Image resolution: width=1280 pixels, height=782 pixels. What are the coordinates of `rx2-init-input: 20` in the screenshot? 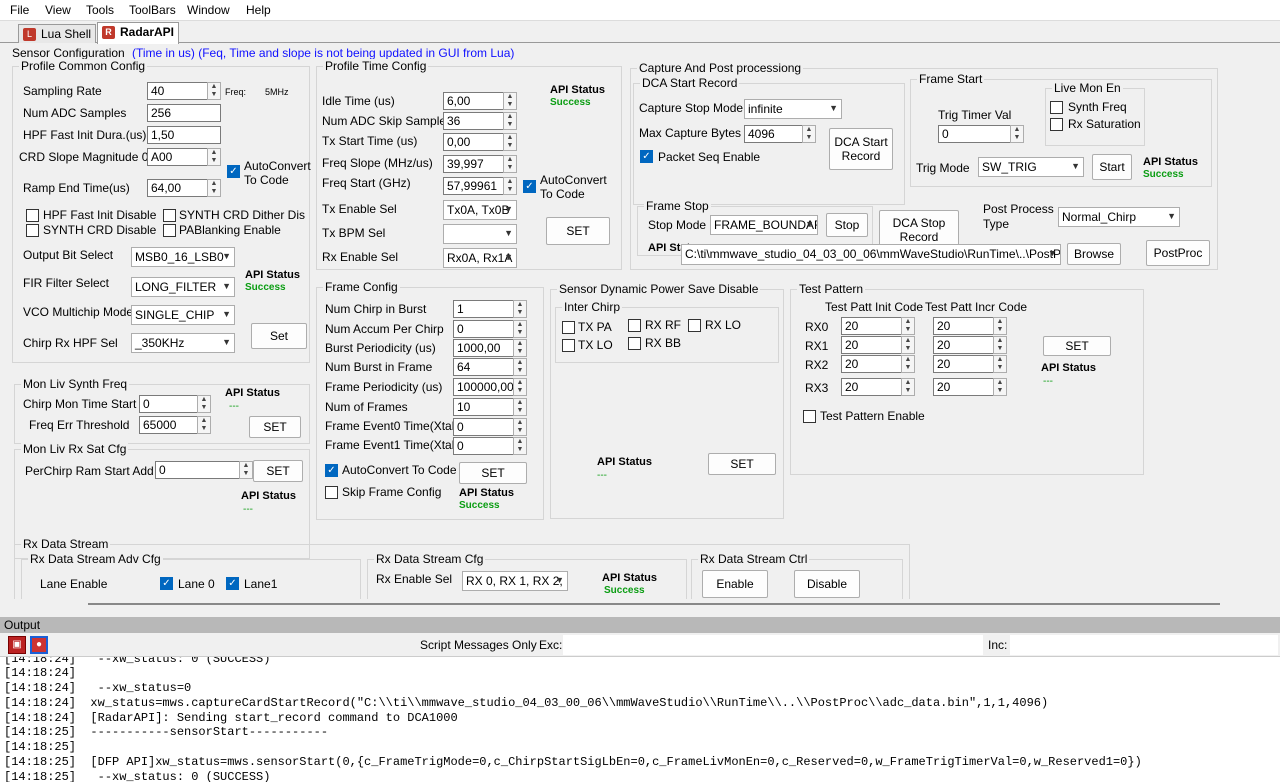 It's located at (872, 364).